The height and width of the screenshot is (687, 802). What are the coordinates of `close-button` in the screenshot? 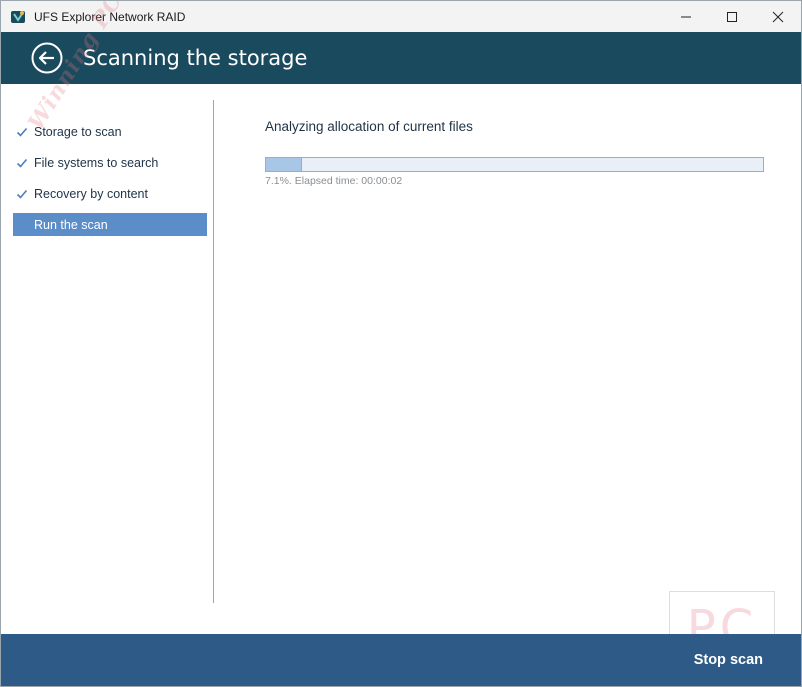 It's located at (778, 16).